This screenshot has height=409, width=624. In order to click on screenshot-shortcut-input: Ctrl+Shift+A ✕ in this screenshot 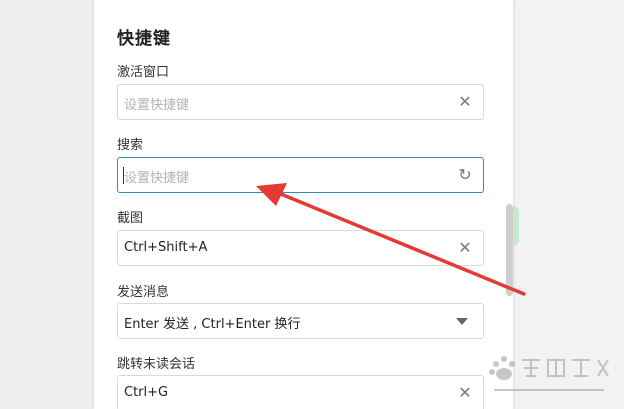, I will do `click(300, 248)`.